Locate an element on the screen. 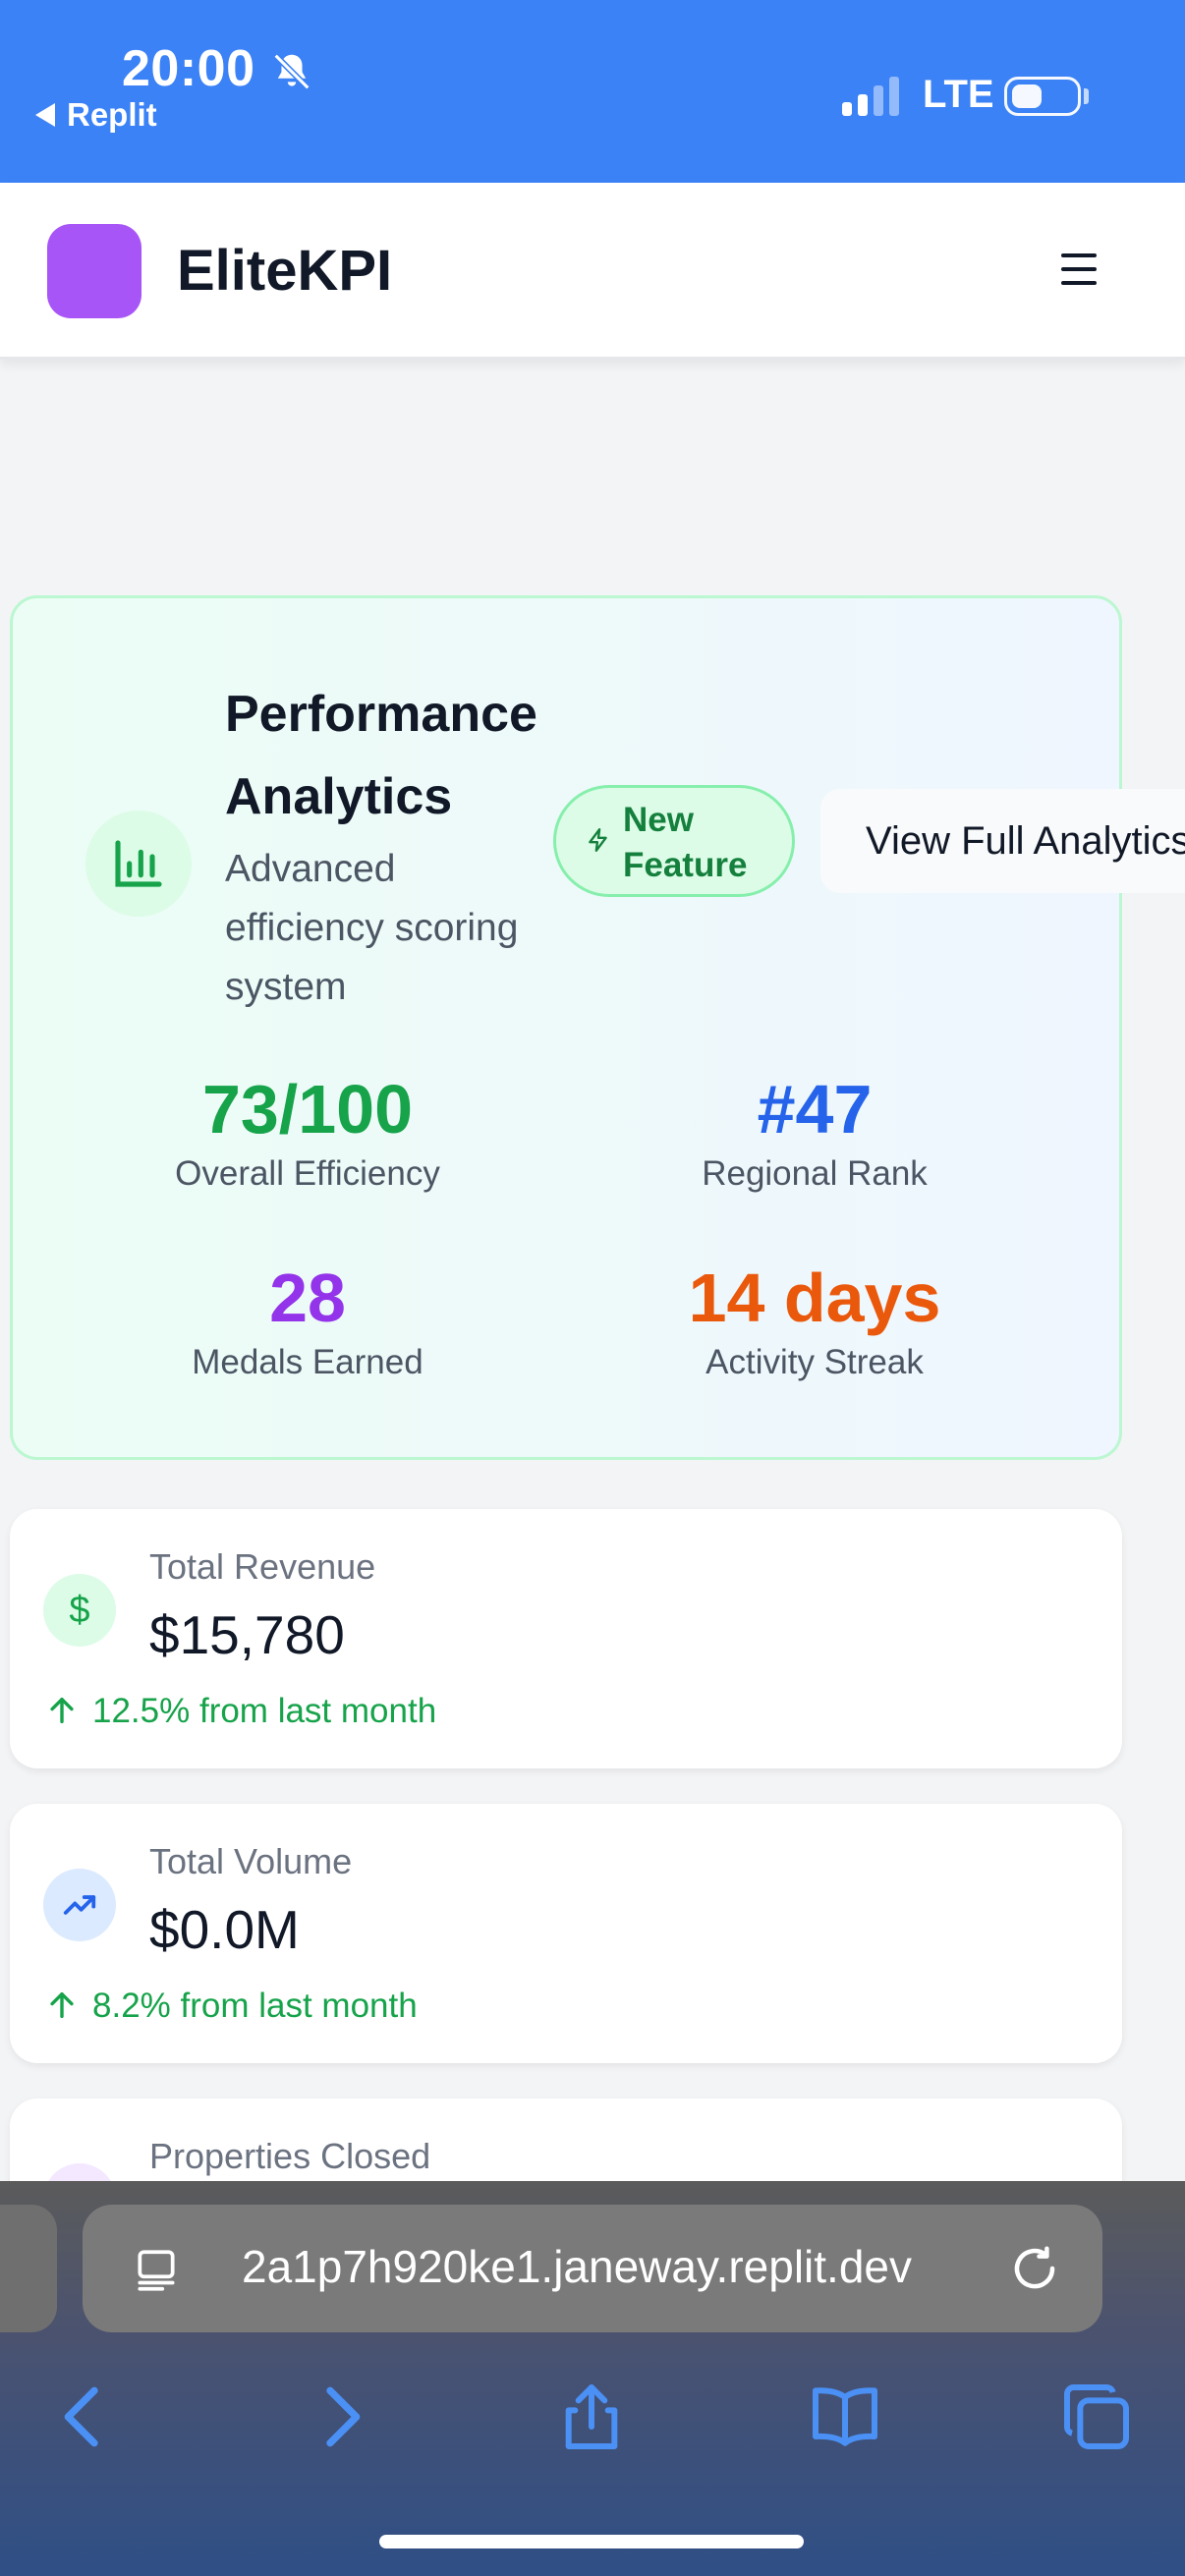 The image size is (1185, 2576). stat-change: 8.2% from last month is located at coordinates (255, 2006).